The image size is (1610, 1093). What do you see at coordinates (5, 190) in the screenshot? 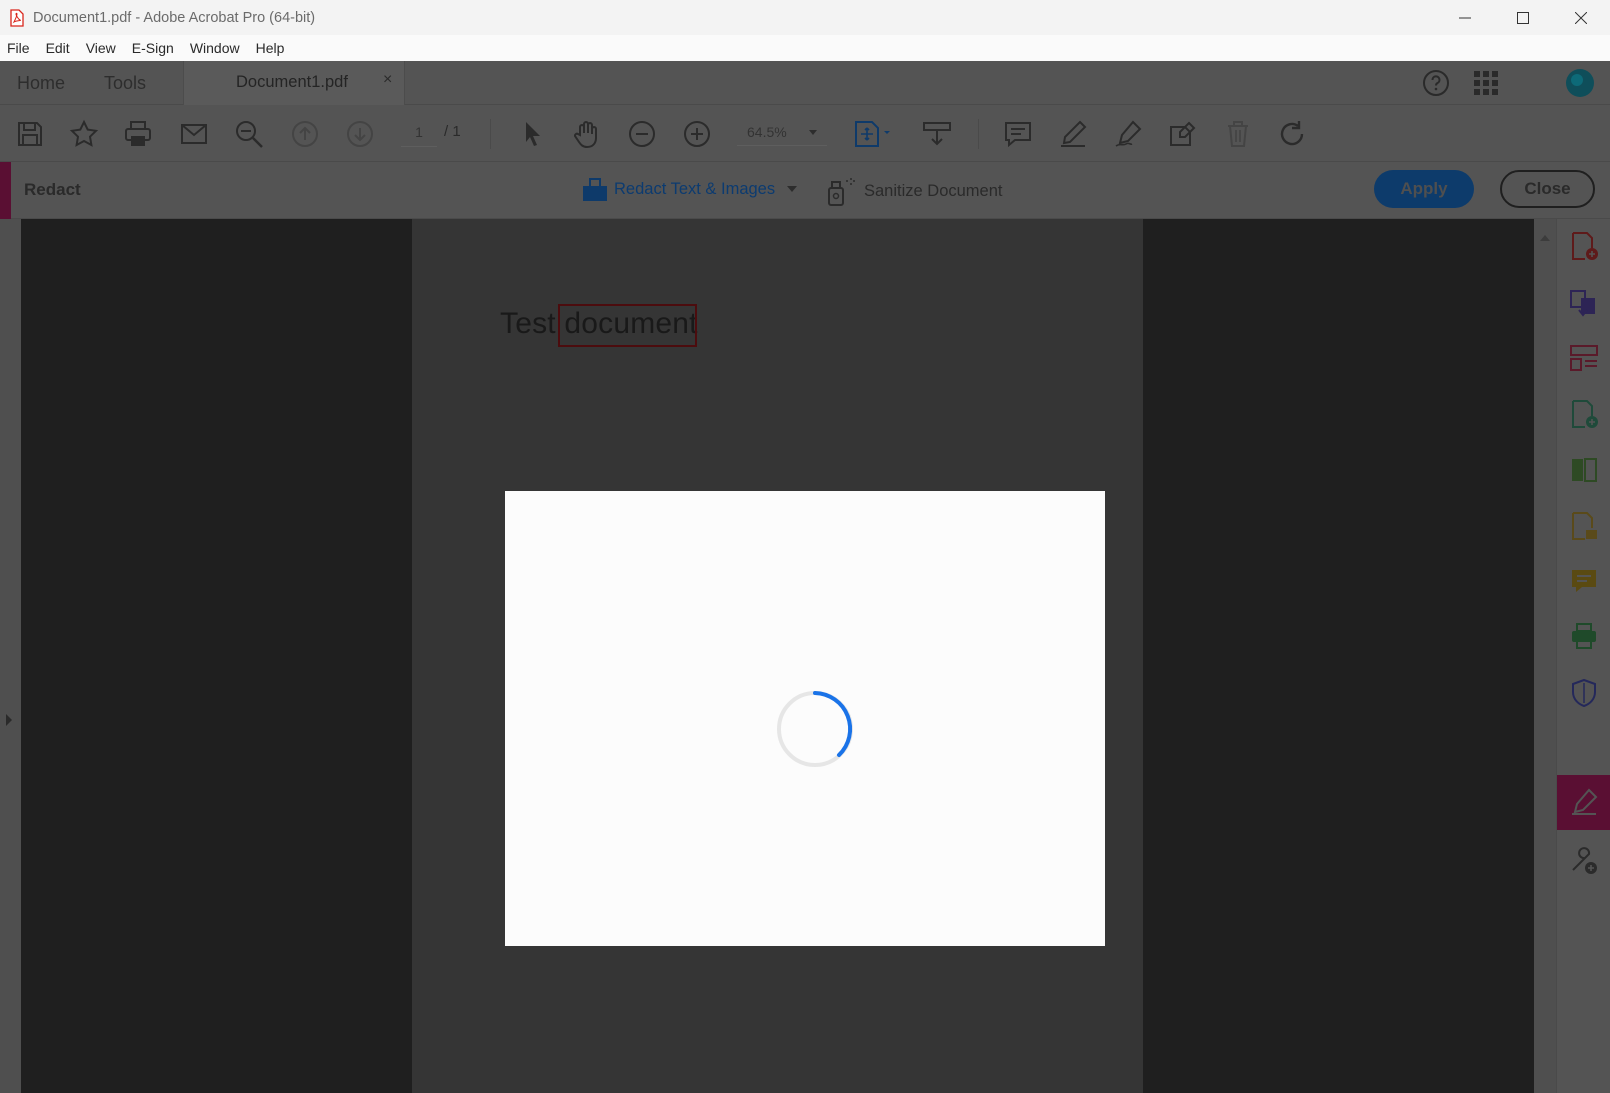
I see `redact-accent-bar` at bounding box center [5, 190].